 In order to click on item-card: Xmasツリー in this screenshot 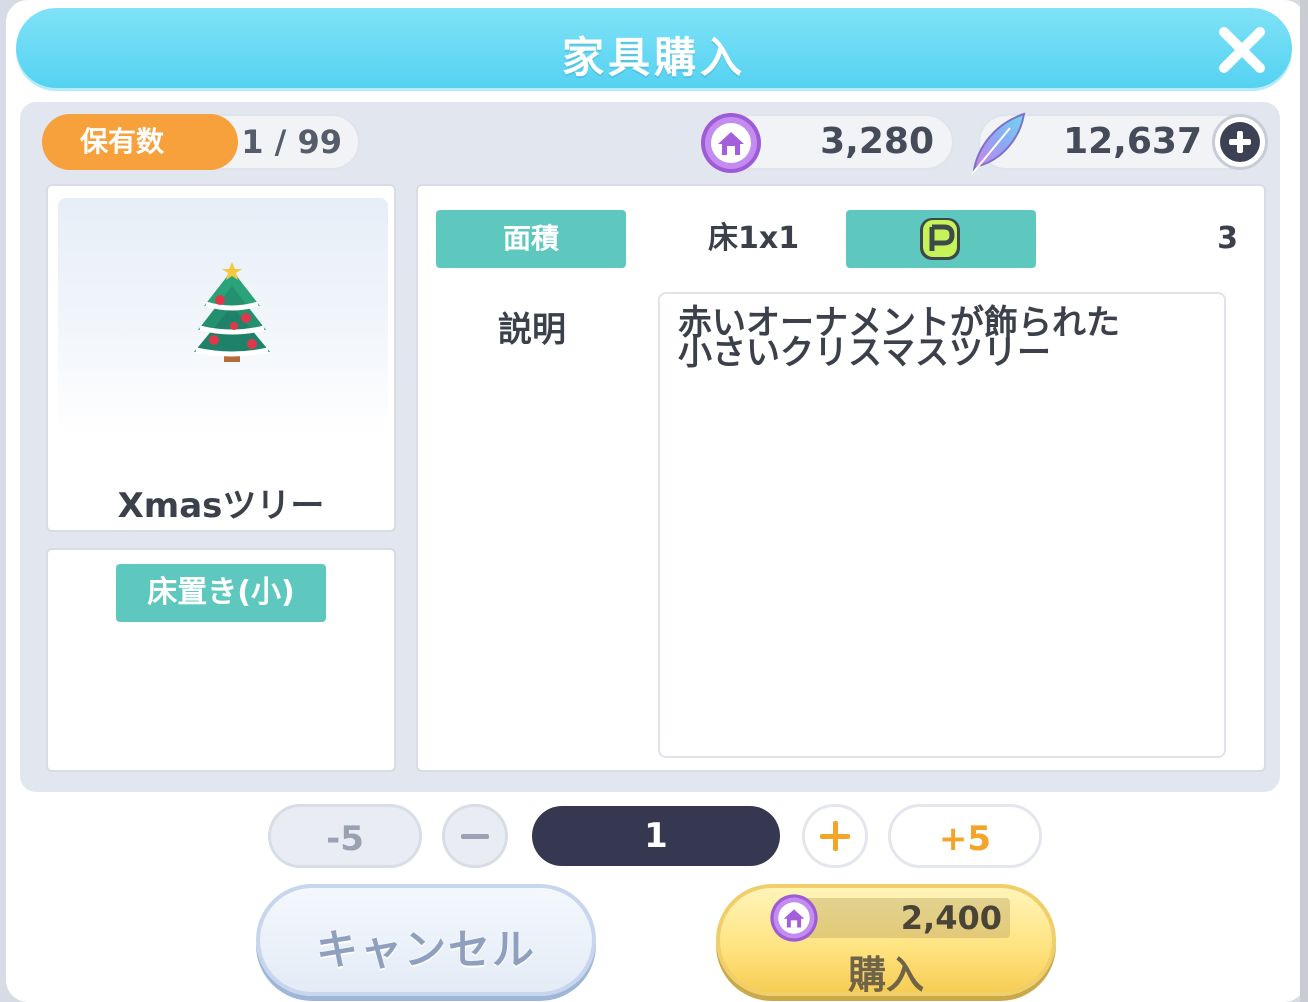, I will do `click(221, 358)`.